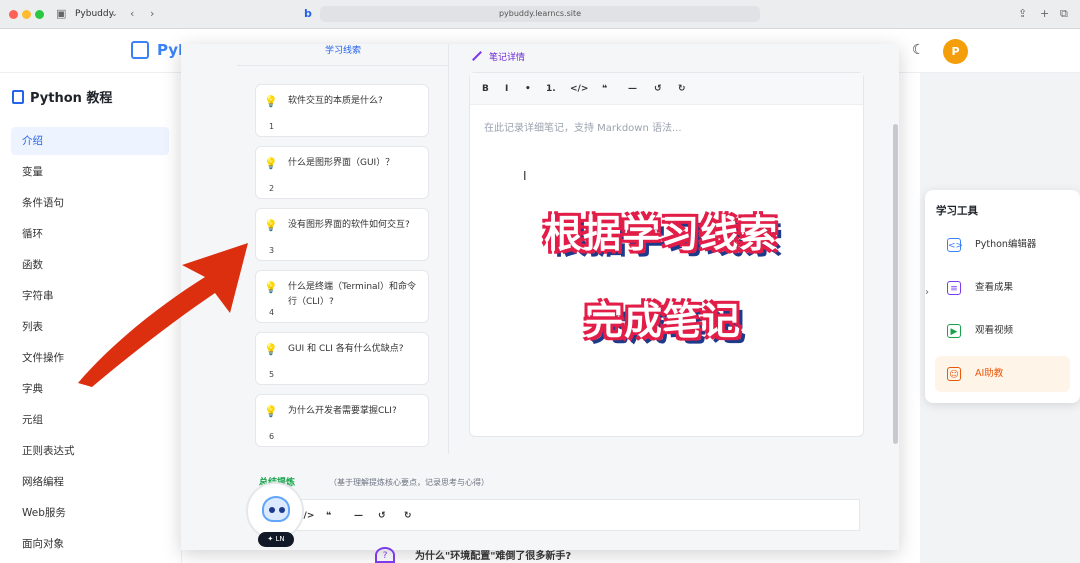 The image size is (1080, 563). What do you see at coordinates (666, 89) in the screenshot?
I see `notes-toolbar: B I • 1. </> ❝ — ↺ ↻` at bounding box center [666, 89].